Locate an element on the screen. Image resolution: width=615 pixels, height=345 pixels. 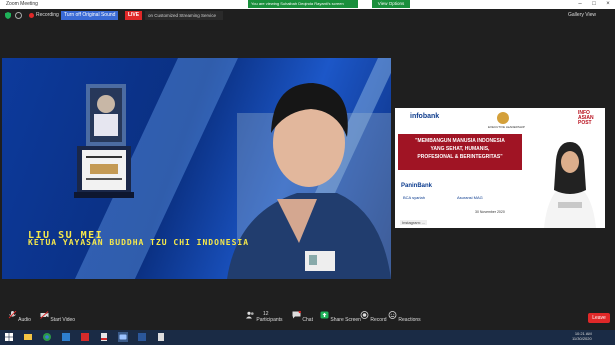
leave-button: Leave is located at coordinates (599, 318).